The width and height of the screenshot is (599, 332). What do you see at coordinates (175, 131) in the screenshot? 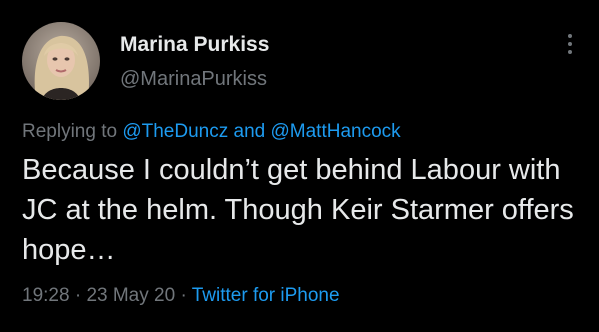
I see `mention-link-theduncz: @TheDuncz` at bounding box center [175, 131].